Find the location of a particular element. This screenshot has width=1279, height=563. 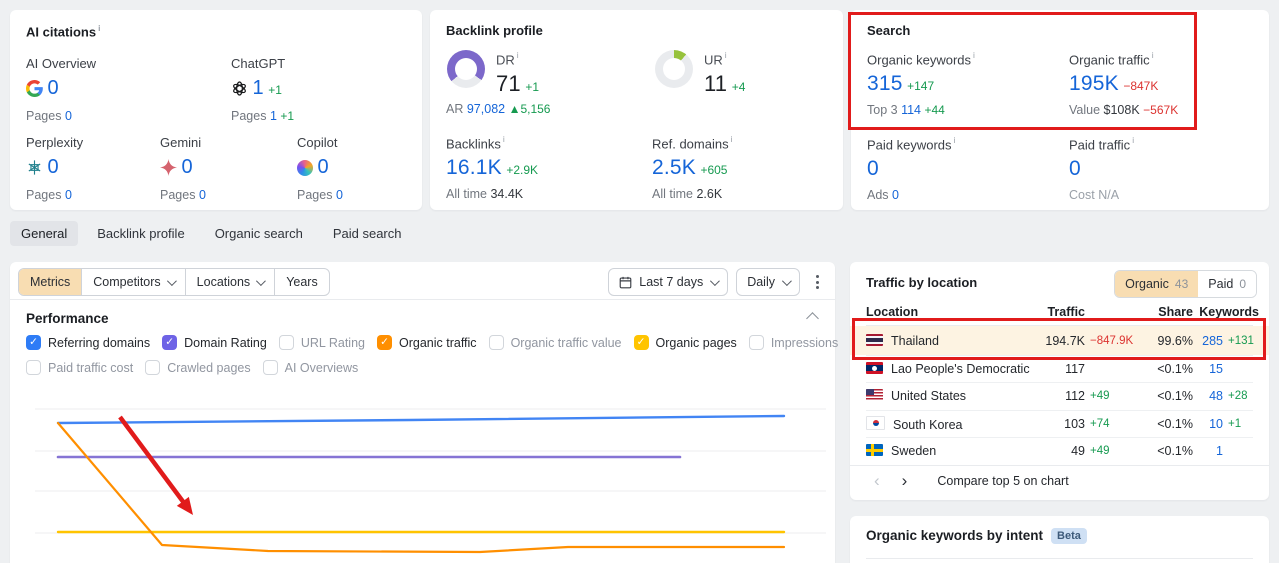

tab-backlink-profile: Backlink profile is located at coordinates (140, 233).